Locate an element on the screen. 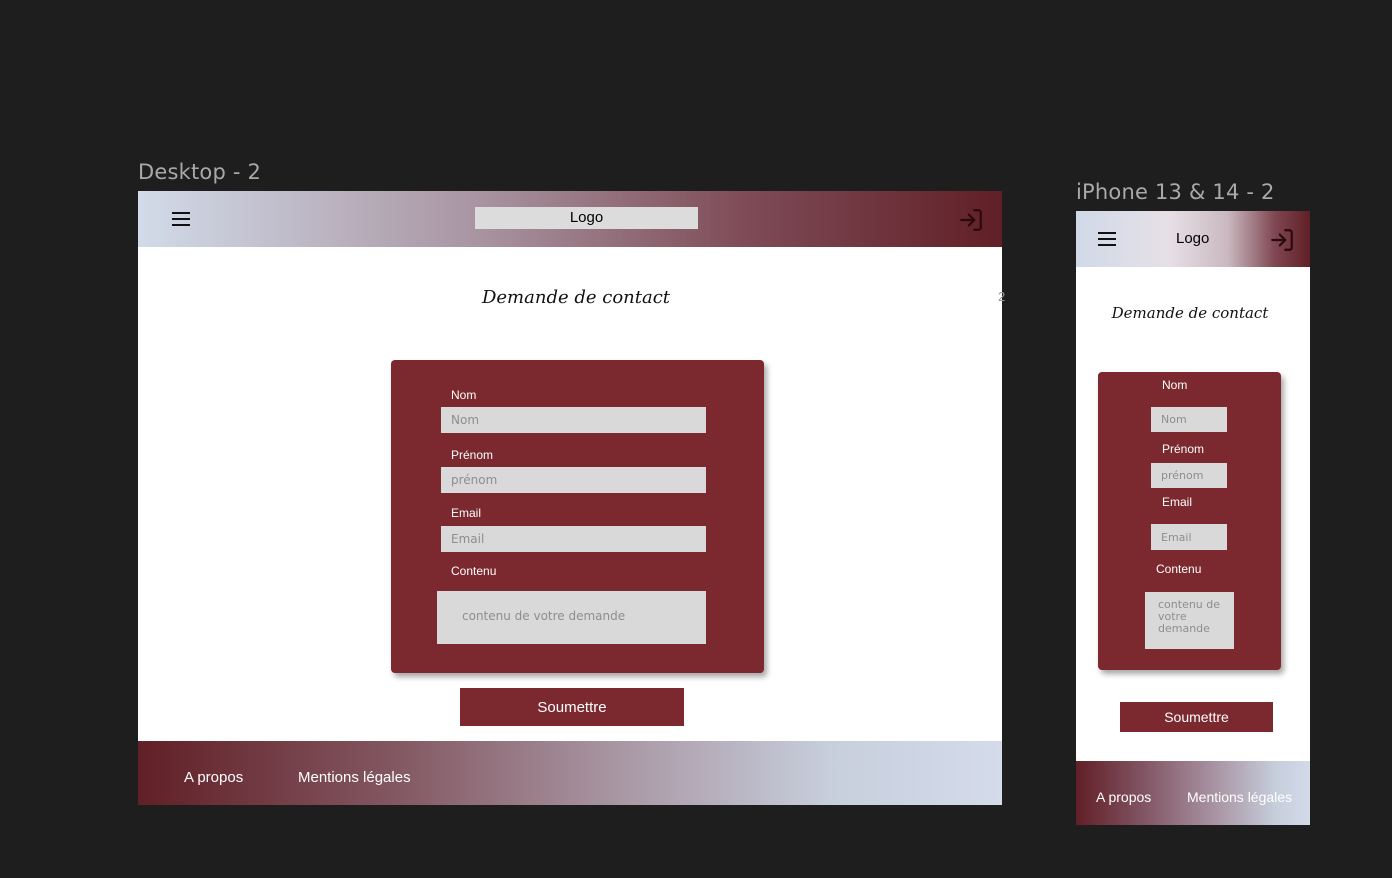 Image resolution: width=1392 pixels, height=878 pixels. mobile-header: Logo is located at coordinates (1193, 239).